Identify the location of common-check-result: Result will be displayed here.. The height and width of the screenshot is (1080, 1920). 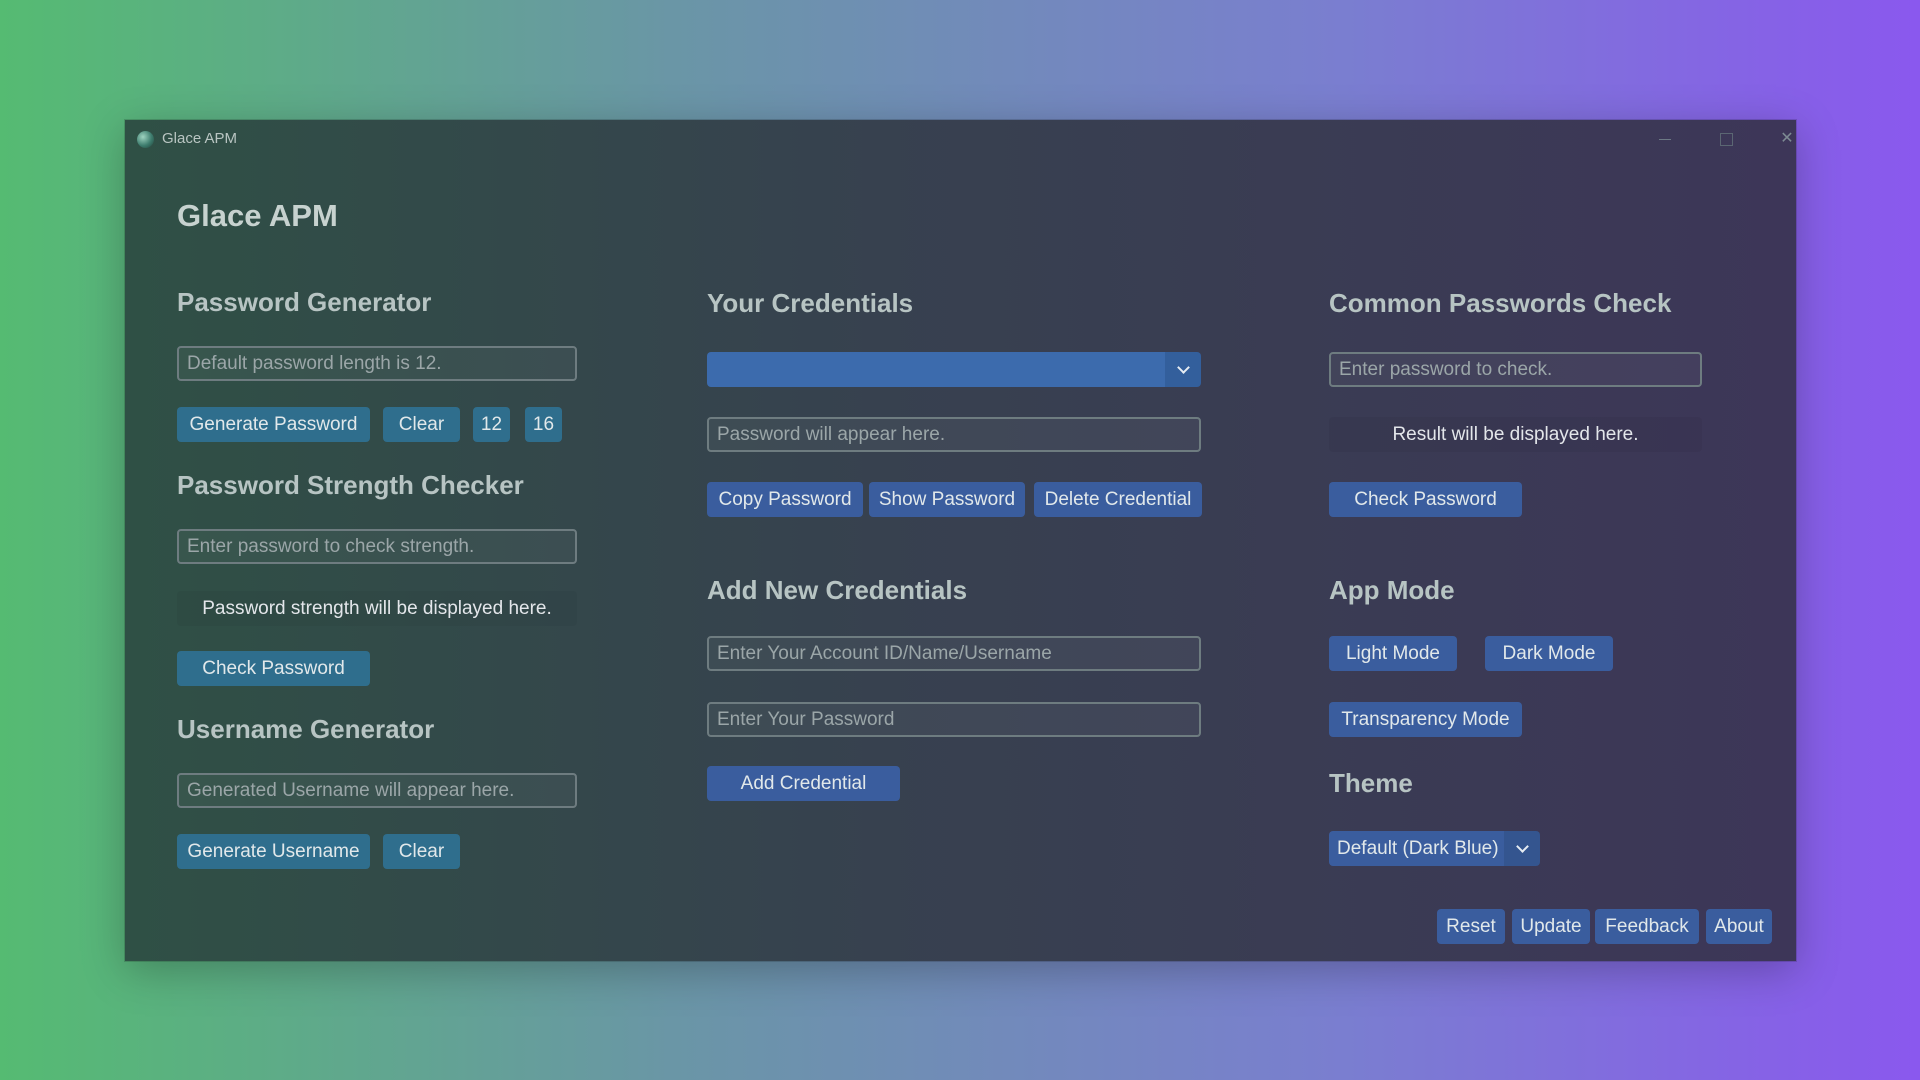
(1515, 434).